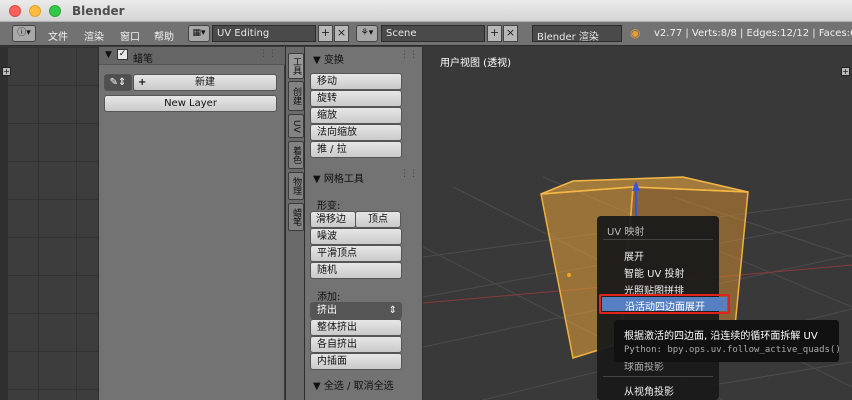 This screenshot has width=852, height=400. What do you see at coordinates (654, 272) in the screenshot?
I see `menu-smart-uv-project: 智能 UV 投射` at bounding box center [654, 272].